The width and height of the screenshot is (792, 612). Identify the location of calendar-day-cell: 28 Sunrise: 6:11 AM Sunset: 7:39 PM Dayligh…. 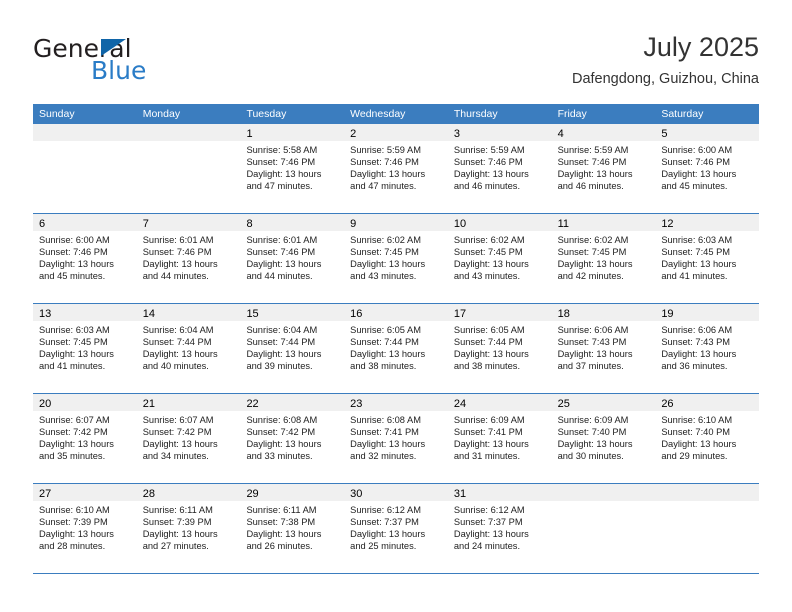
(188, 528).